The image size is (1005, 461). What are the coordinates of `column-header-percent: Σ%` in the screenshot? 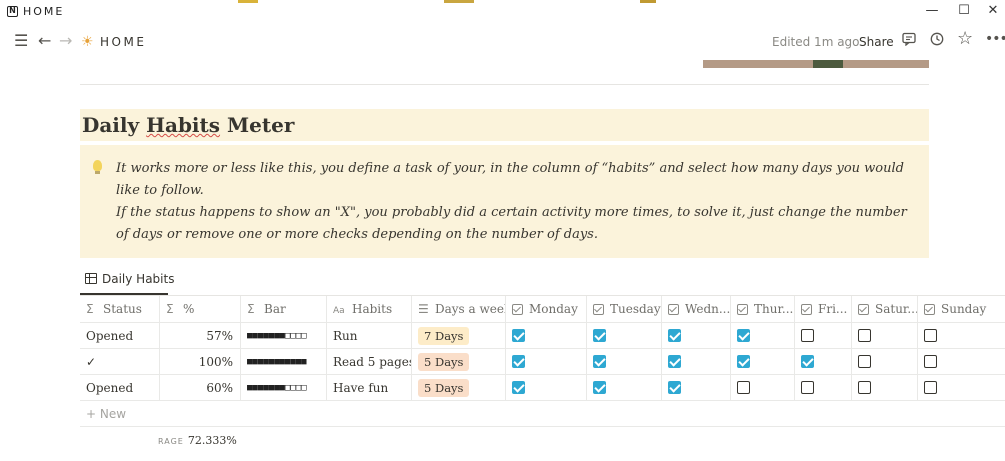 It's located at (200, 309).